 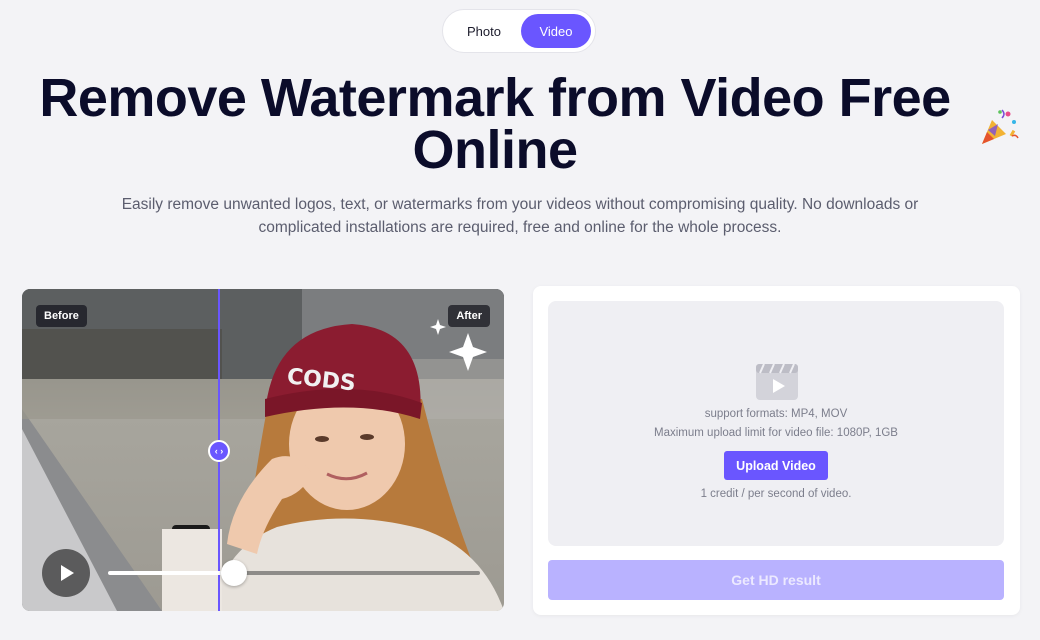 I want to click on play-icon, so click(x=67, y=573).